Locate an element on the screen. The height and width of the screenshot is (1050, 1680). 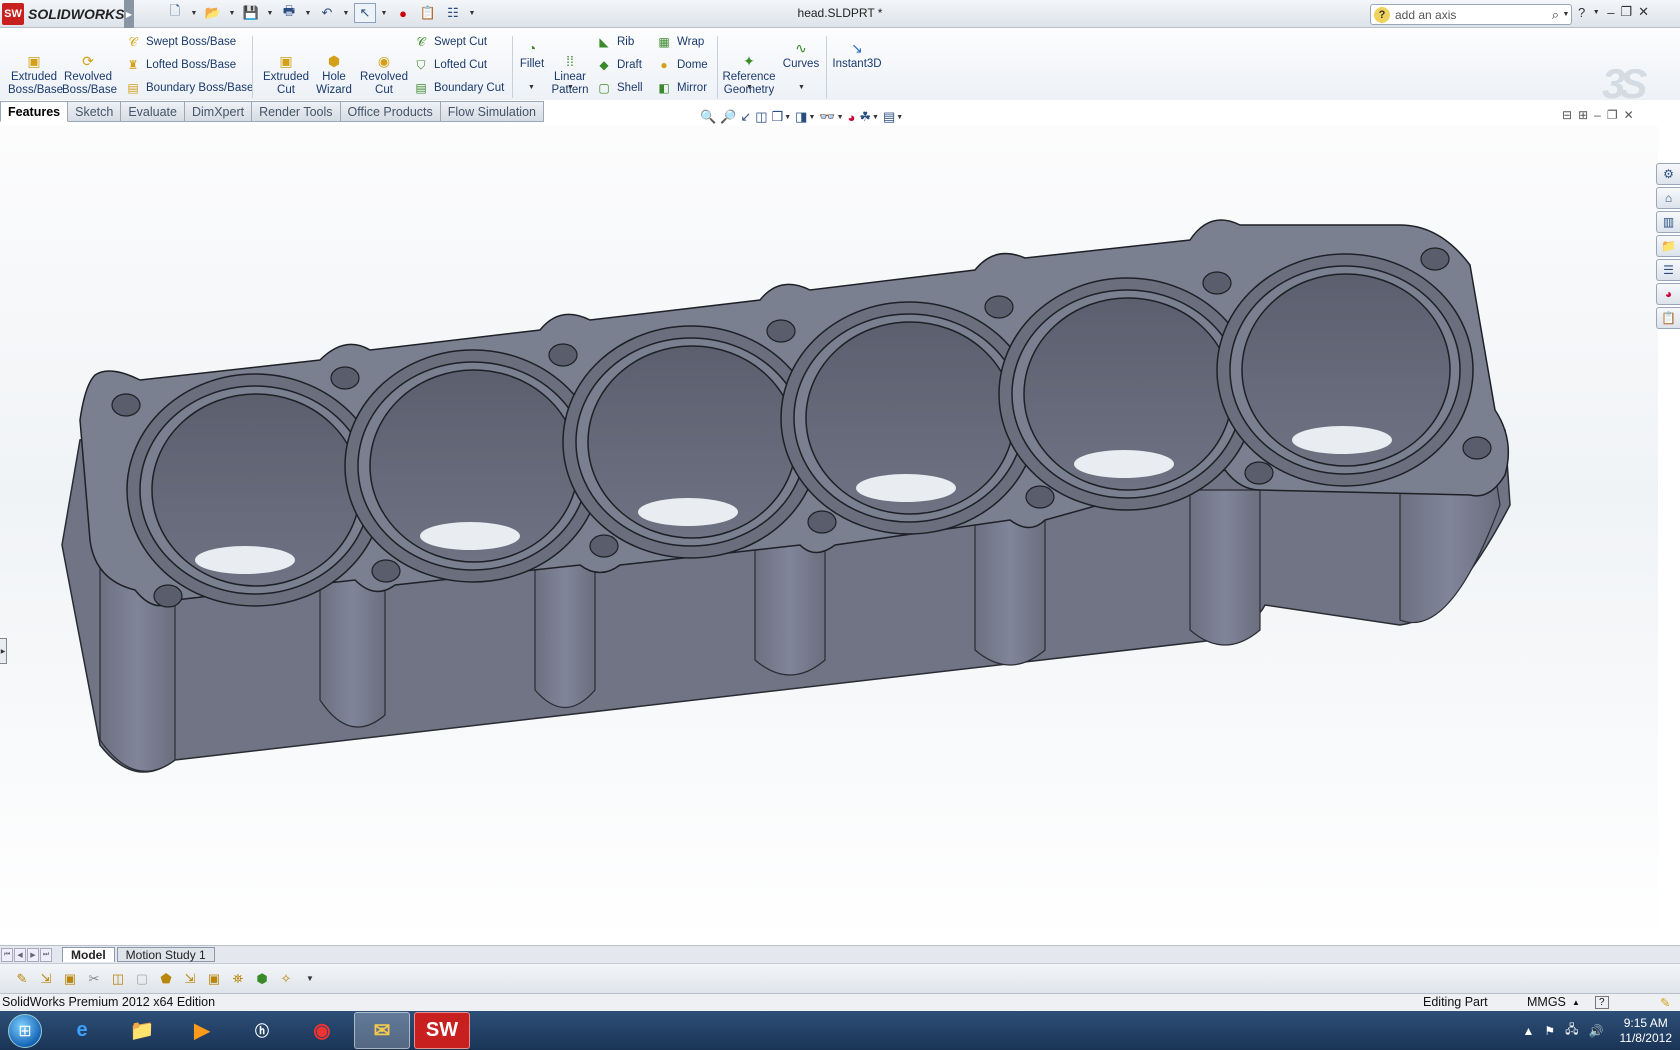
lofted-cut-button: ⛉ Lofted Cut is located at coordinates (450, 65).